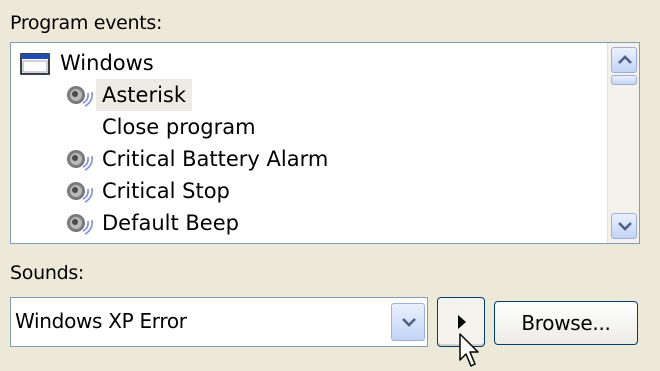  I want to click on scroll-thumb, so click(624, 80).